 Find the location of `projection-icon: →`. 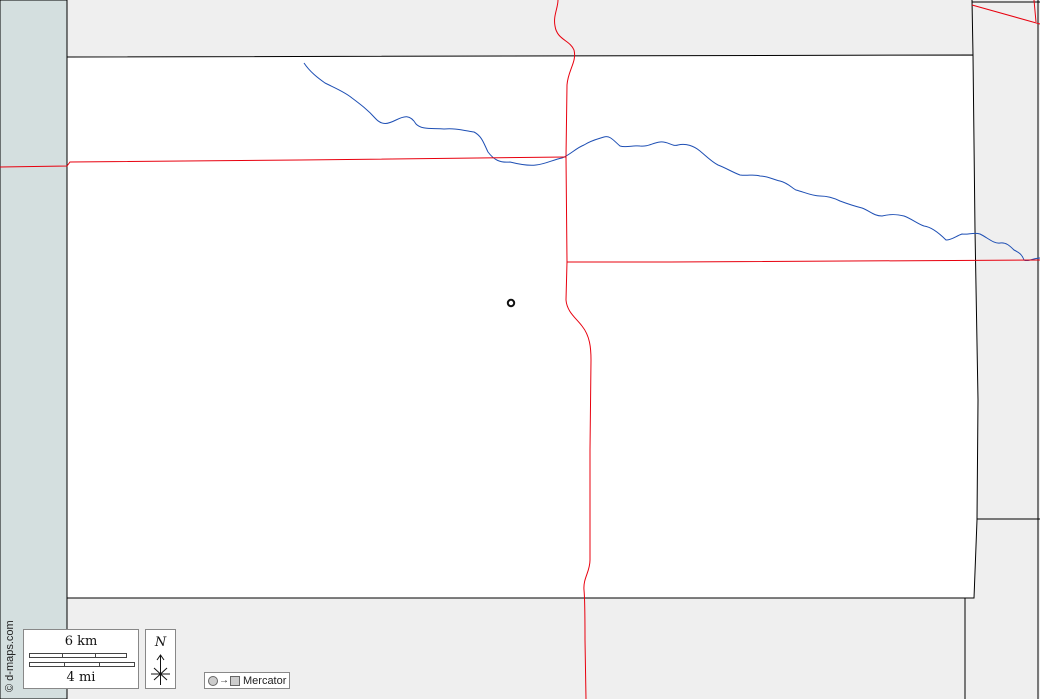

projection-icon: → is located at coordinates (224, 680).